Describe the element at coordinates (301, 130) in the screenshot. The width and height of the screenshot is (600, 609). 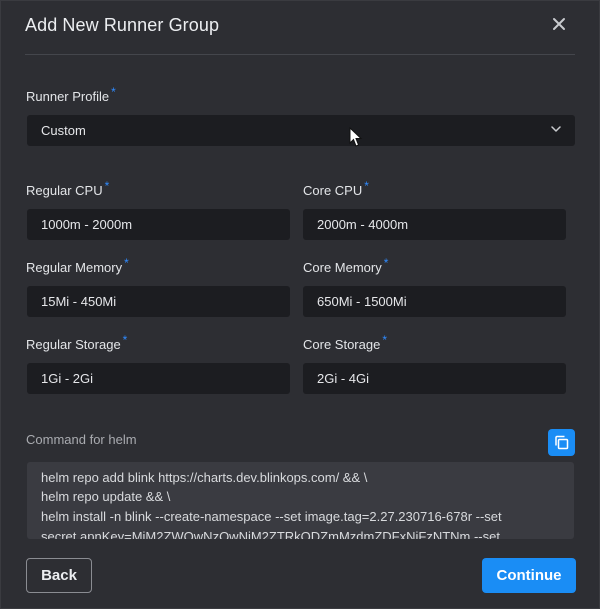
I see `runner-profile-select: Custom` at that location.